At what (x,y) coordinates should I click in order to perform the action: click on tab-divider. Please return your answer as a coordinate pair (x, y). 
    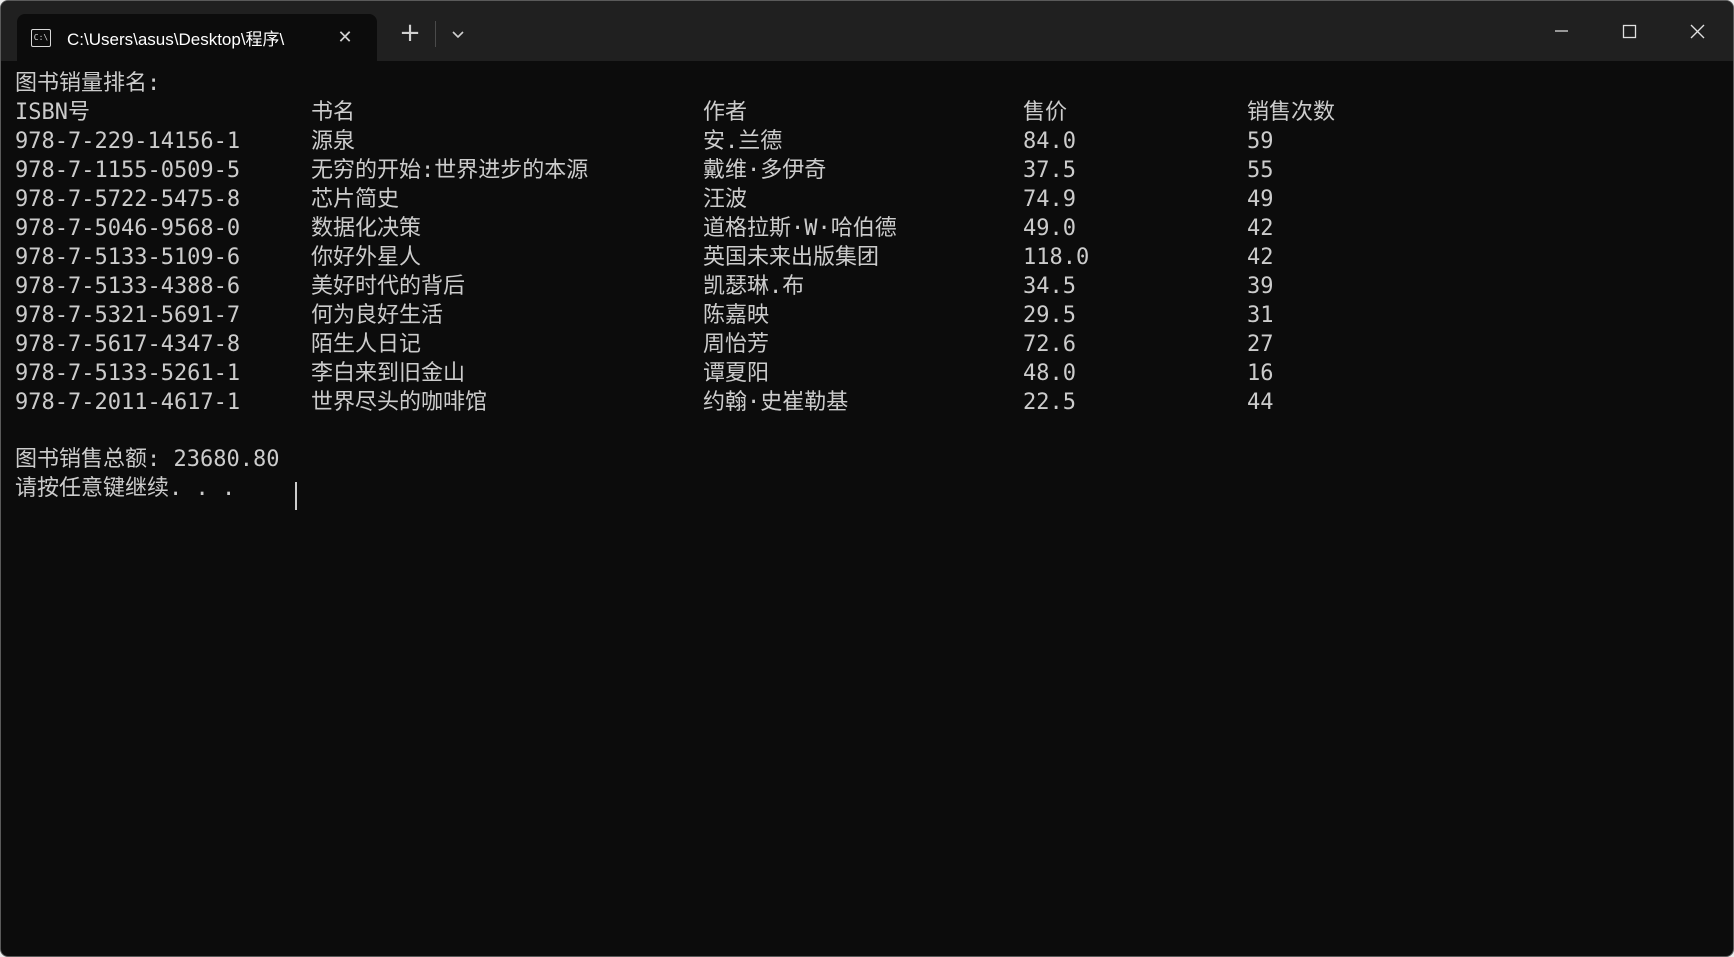
    Looking at the image, I should click on (435, 34).